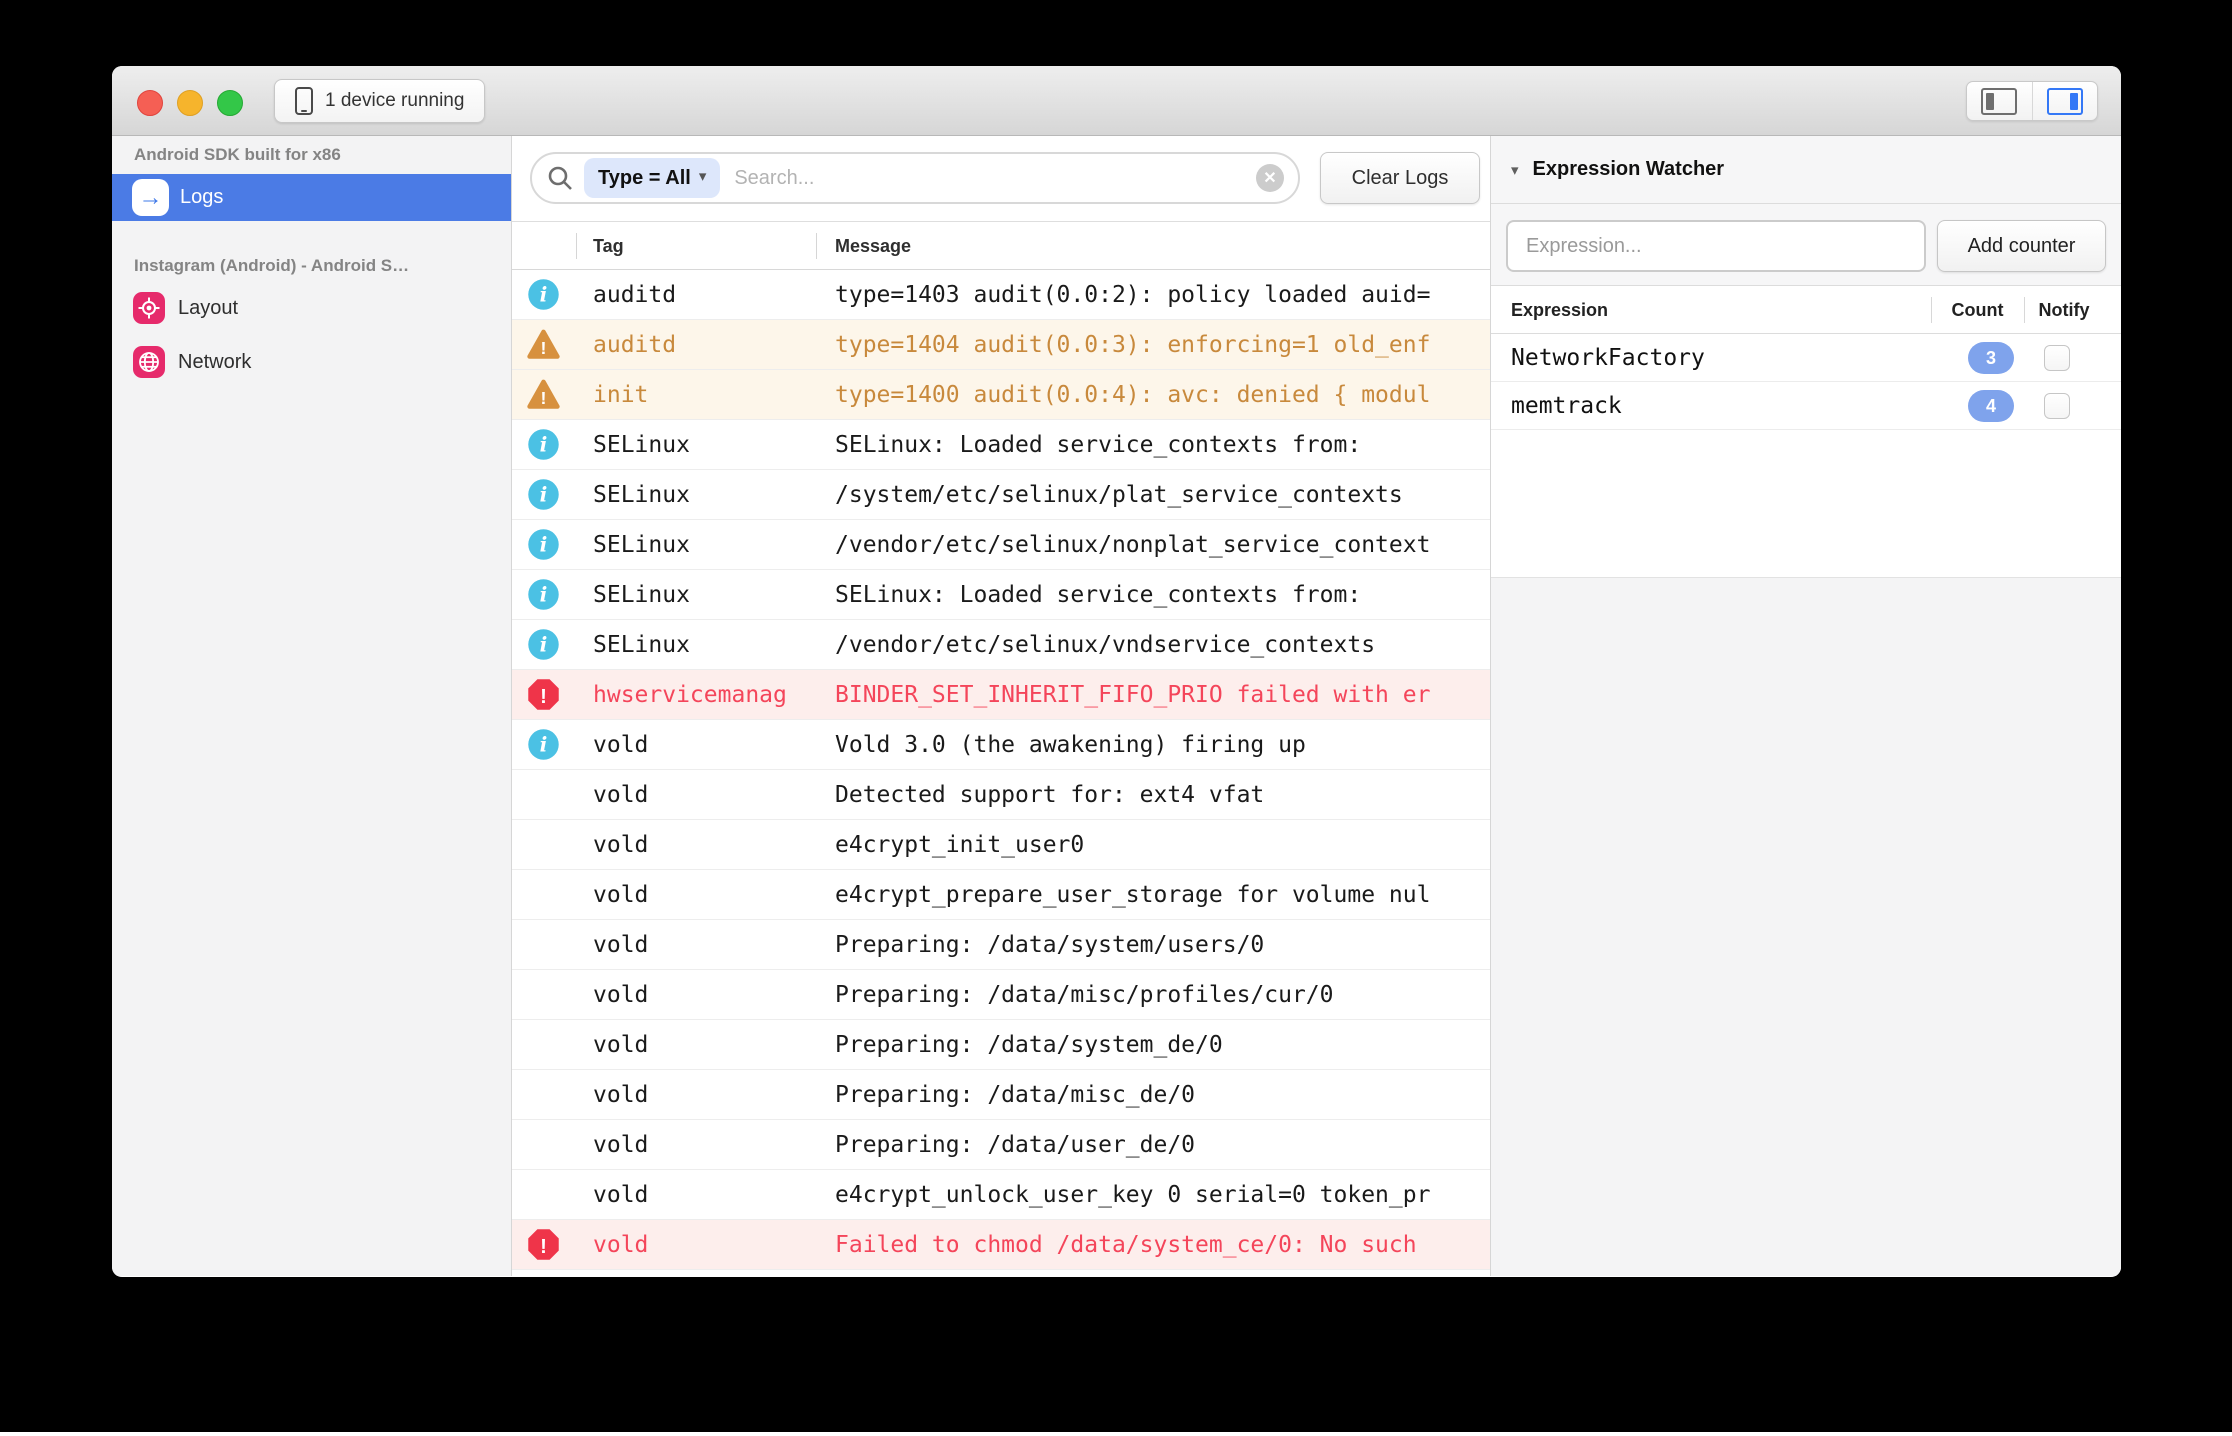 The height and width of the screenshot is (1436, 2232). I want to click on right-panel-toggle, so click(2064, 101).